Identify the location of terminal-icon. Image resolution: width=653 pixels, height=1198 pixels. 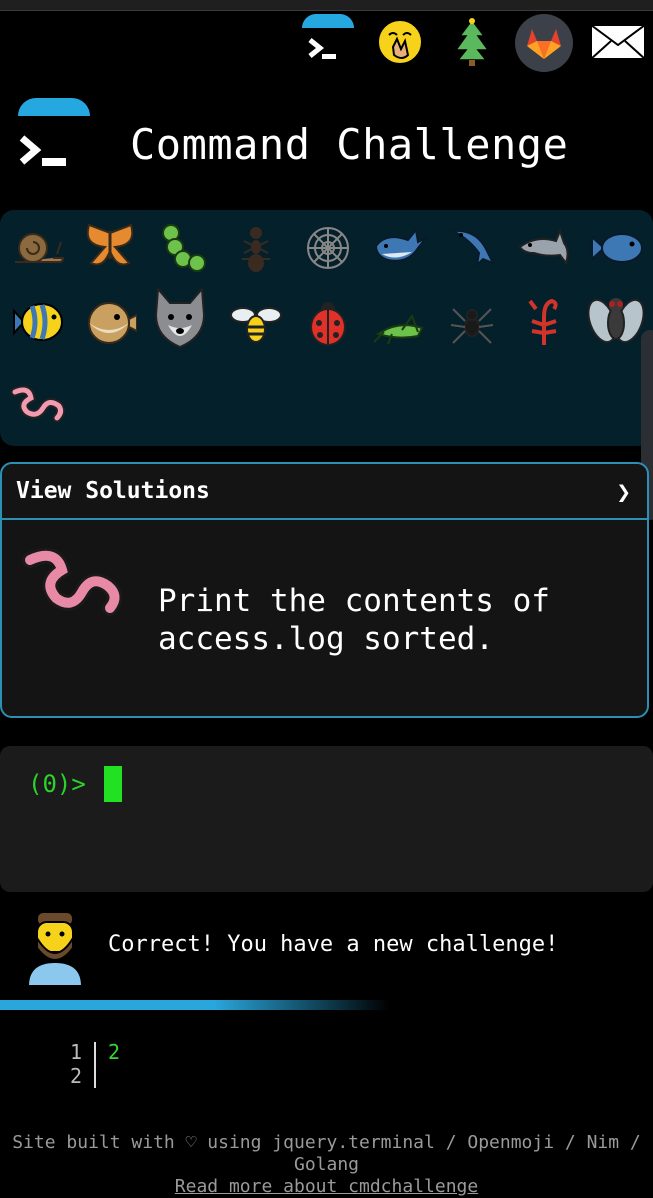
(328, 42).